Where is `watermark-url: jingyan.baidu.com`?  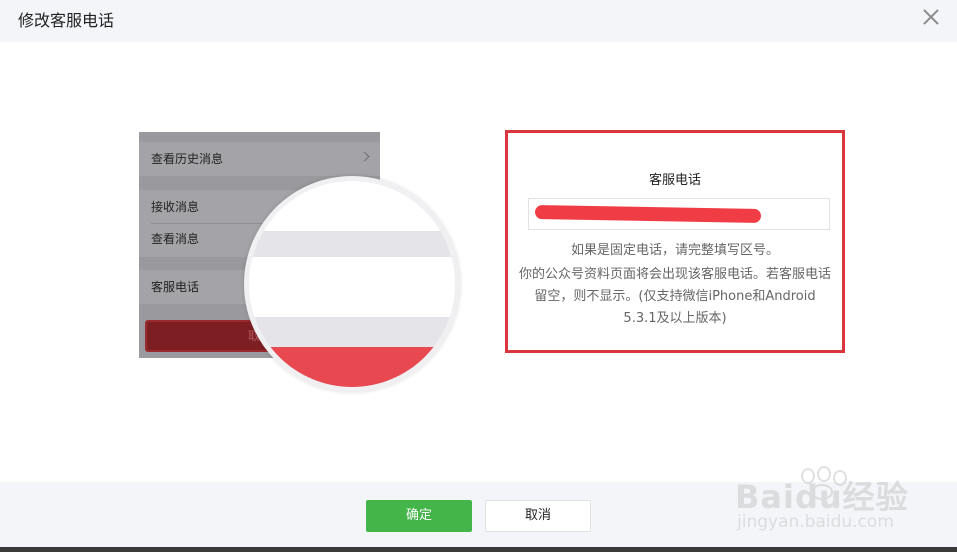
watermark-url: jingyan.baidu.com is located at coordinates (815, 522).